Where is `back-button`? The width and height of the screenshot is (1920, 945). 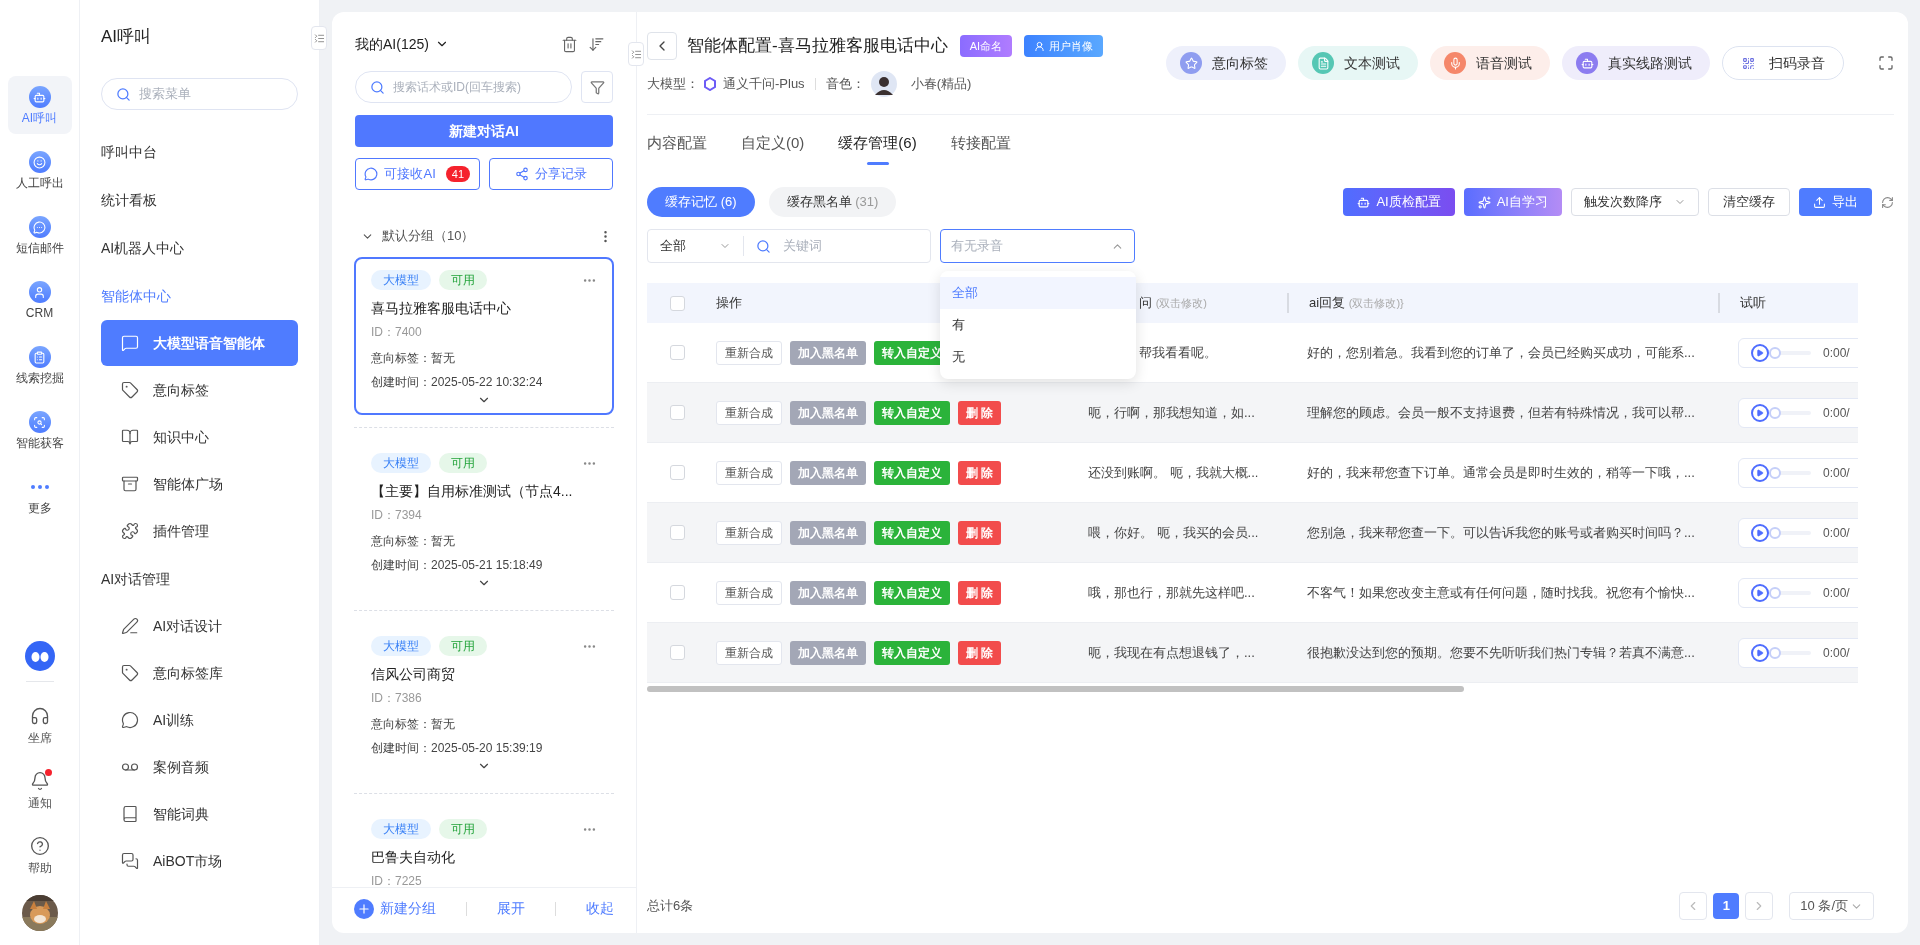 back-button is located at coordinates (662, 46).